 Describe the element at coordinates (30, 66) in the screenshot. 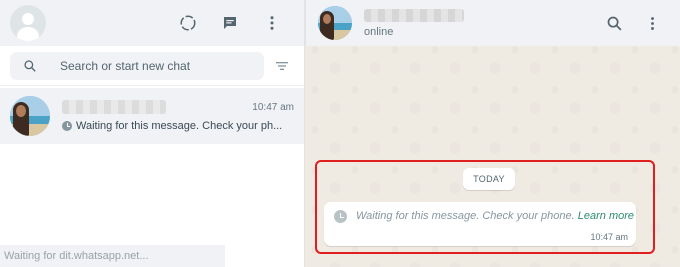

I see `search-icon` at that location.